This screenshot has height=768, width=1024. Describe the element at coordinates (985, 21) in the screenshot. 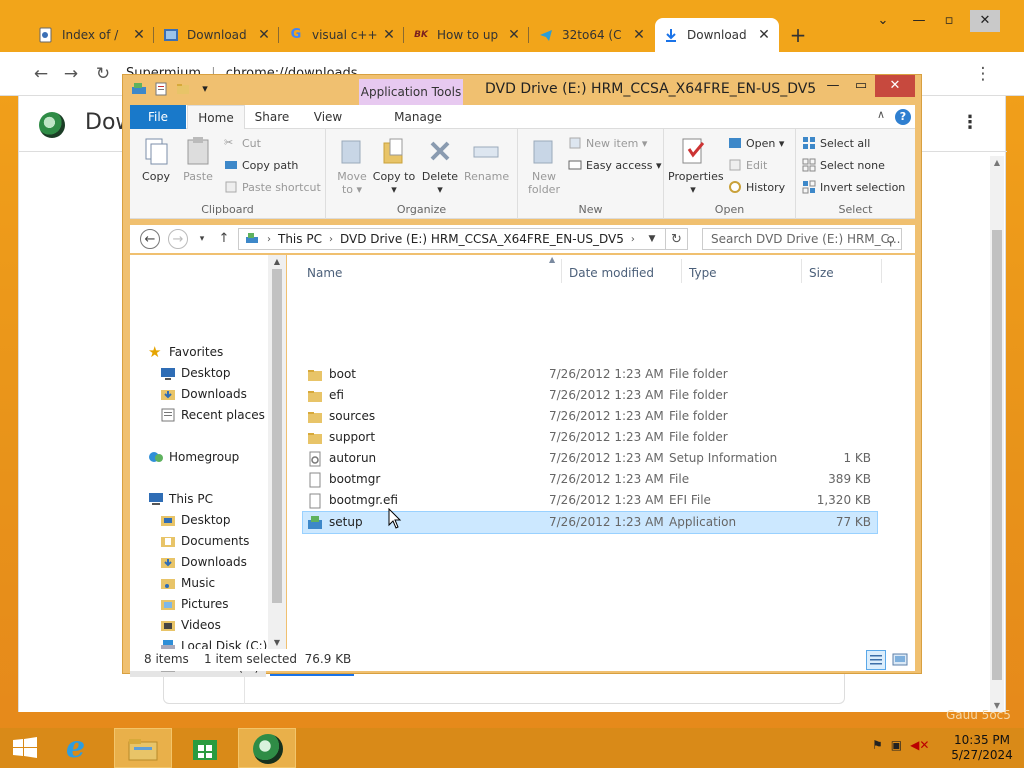

I see `close-window-icon: ✕` at that location.